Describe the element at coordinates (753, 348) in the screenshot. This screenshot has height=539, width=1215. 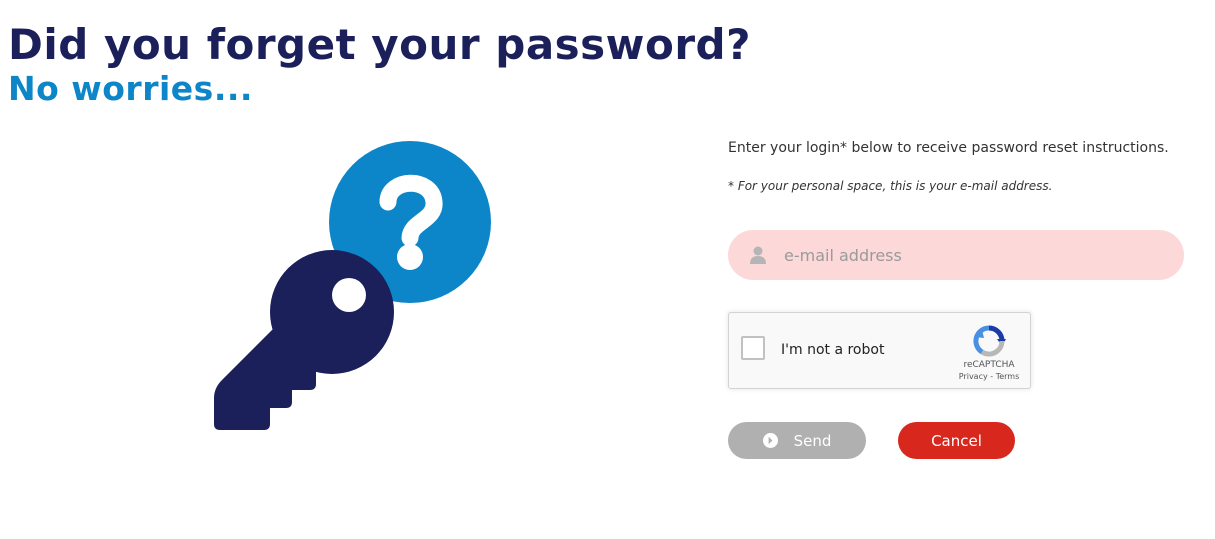
I see `recaptcha-checkbox` at that location.